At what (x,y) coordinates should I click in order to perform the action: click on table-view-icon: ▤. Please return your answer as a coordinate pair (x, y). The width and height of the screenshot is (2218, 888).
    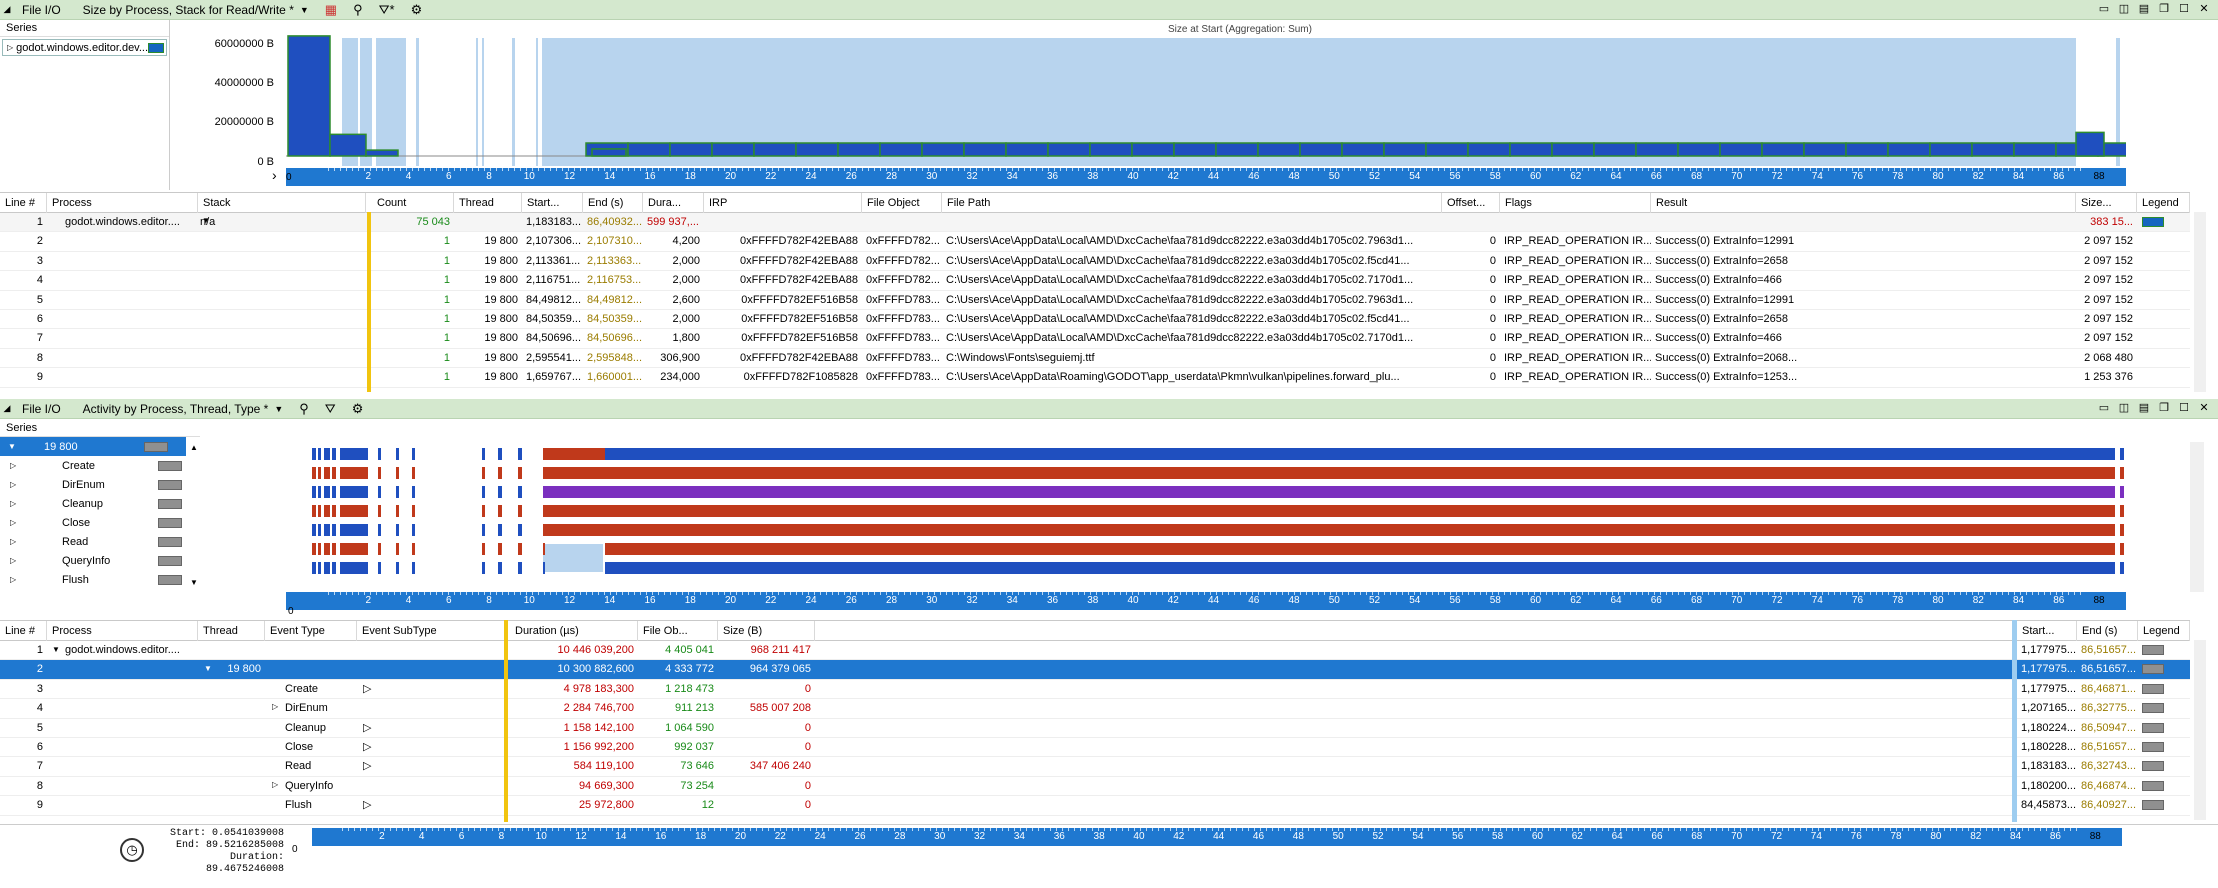
    Looking at the image, I should click on (2144, 408).